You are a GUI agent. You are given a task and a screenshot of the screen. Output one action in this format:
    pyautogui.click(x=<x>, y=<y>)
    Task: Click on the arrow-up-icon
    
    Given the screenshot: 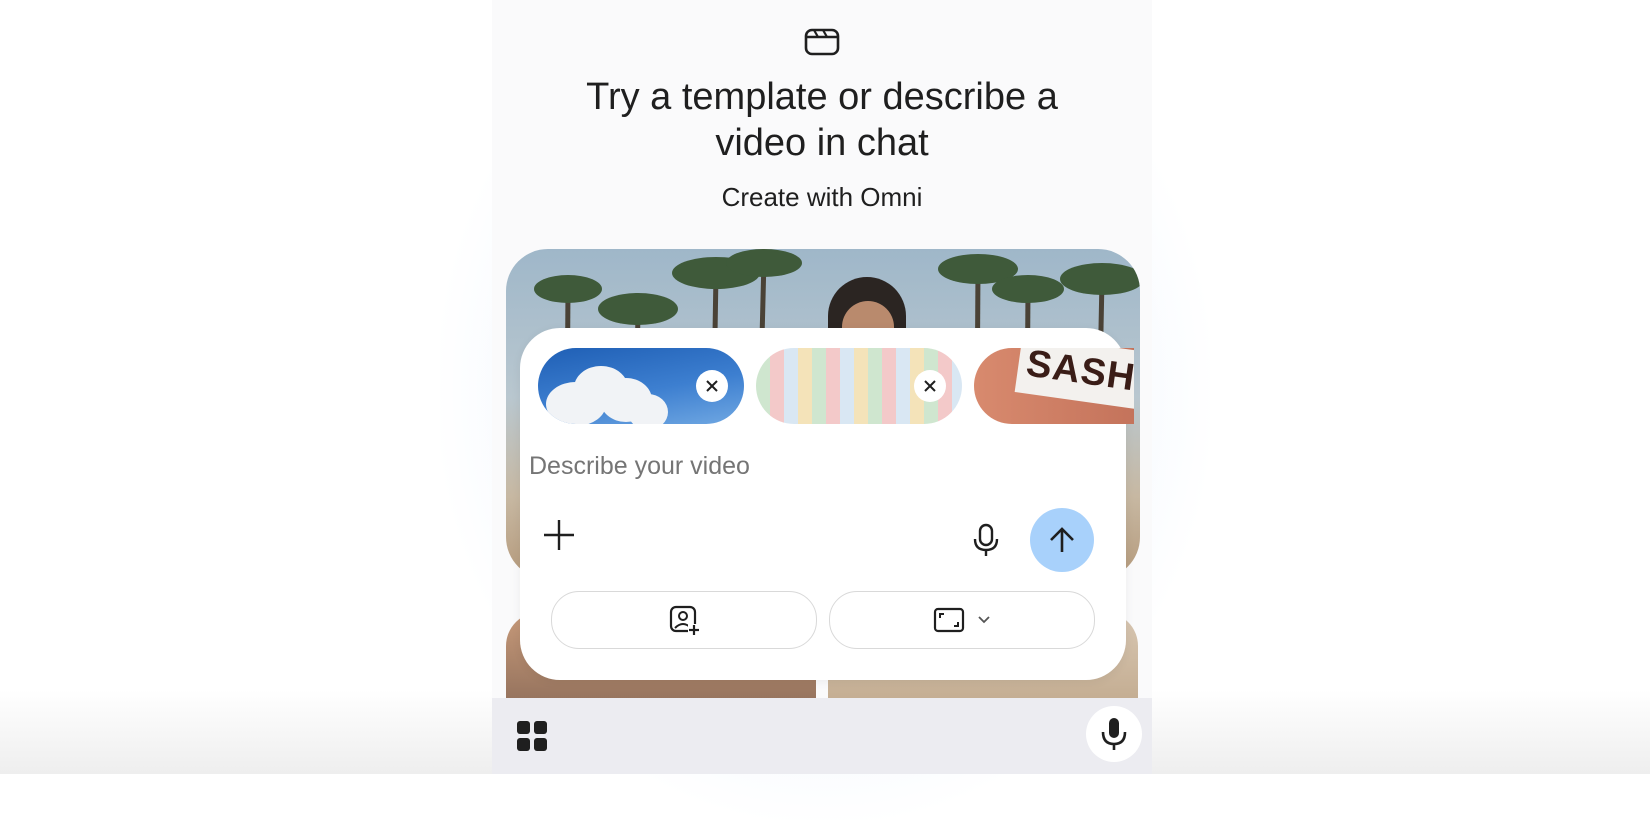 What is the action you would take?
    pyautogui.click(x=1062, y=539)
    